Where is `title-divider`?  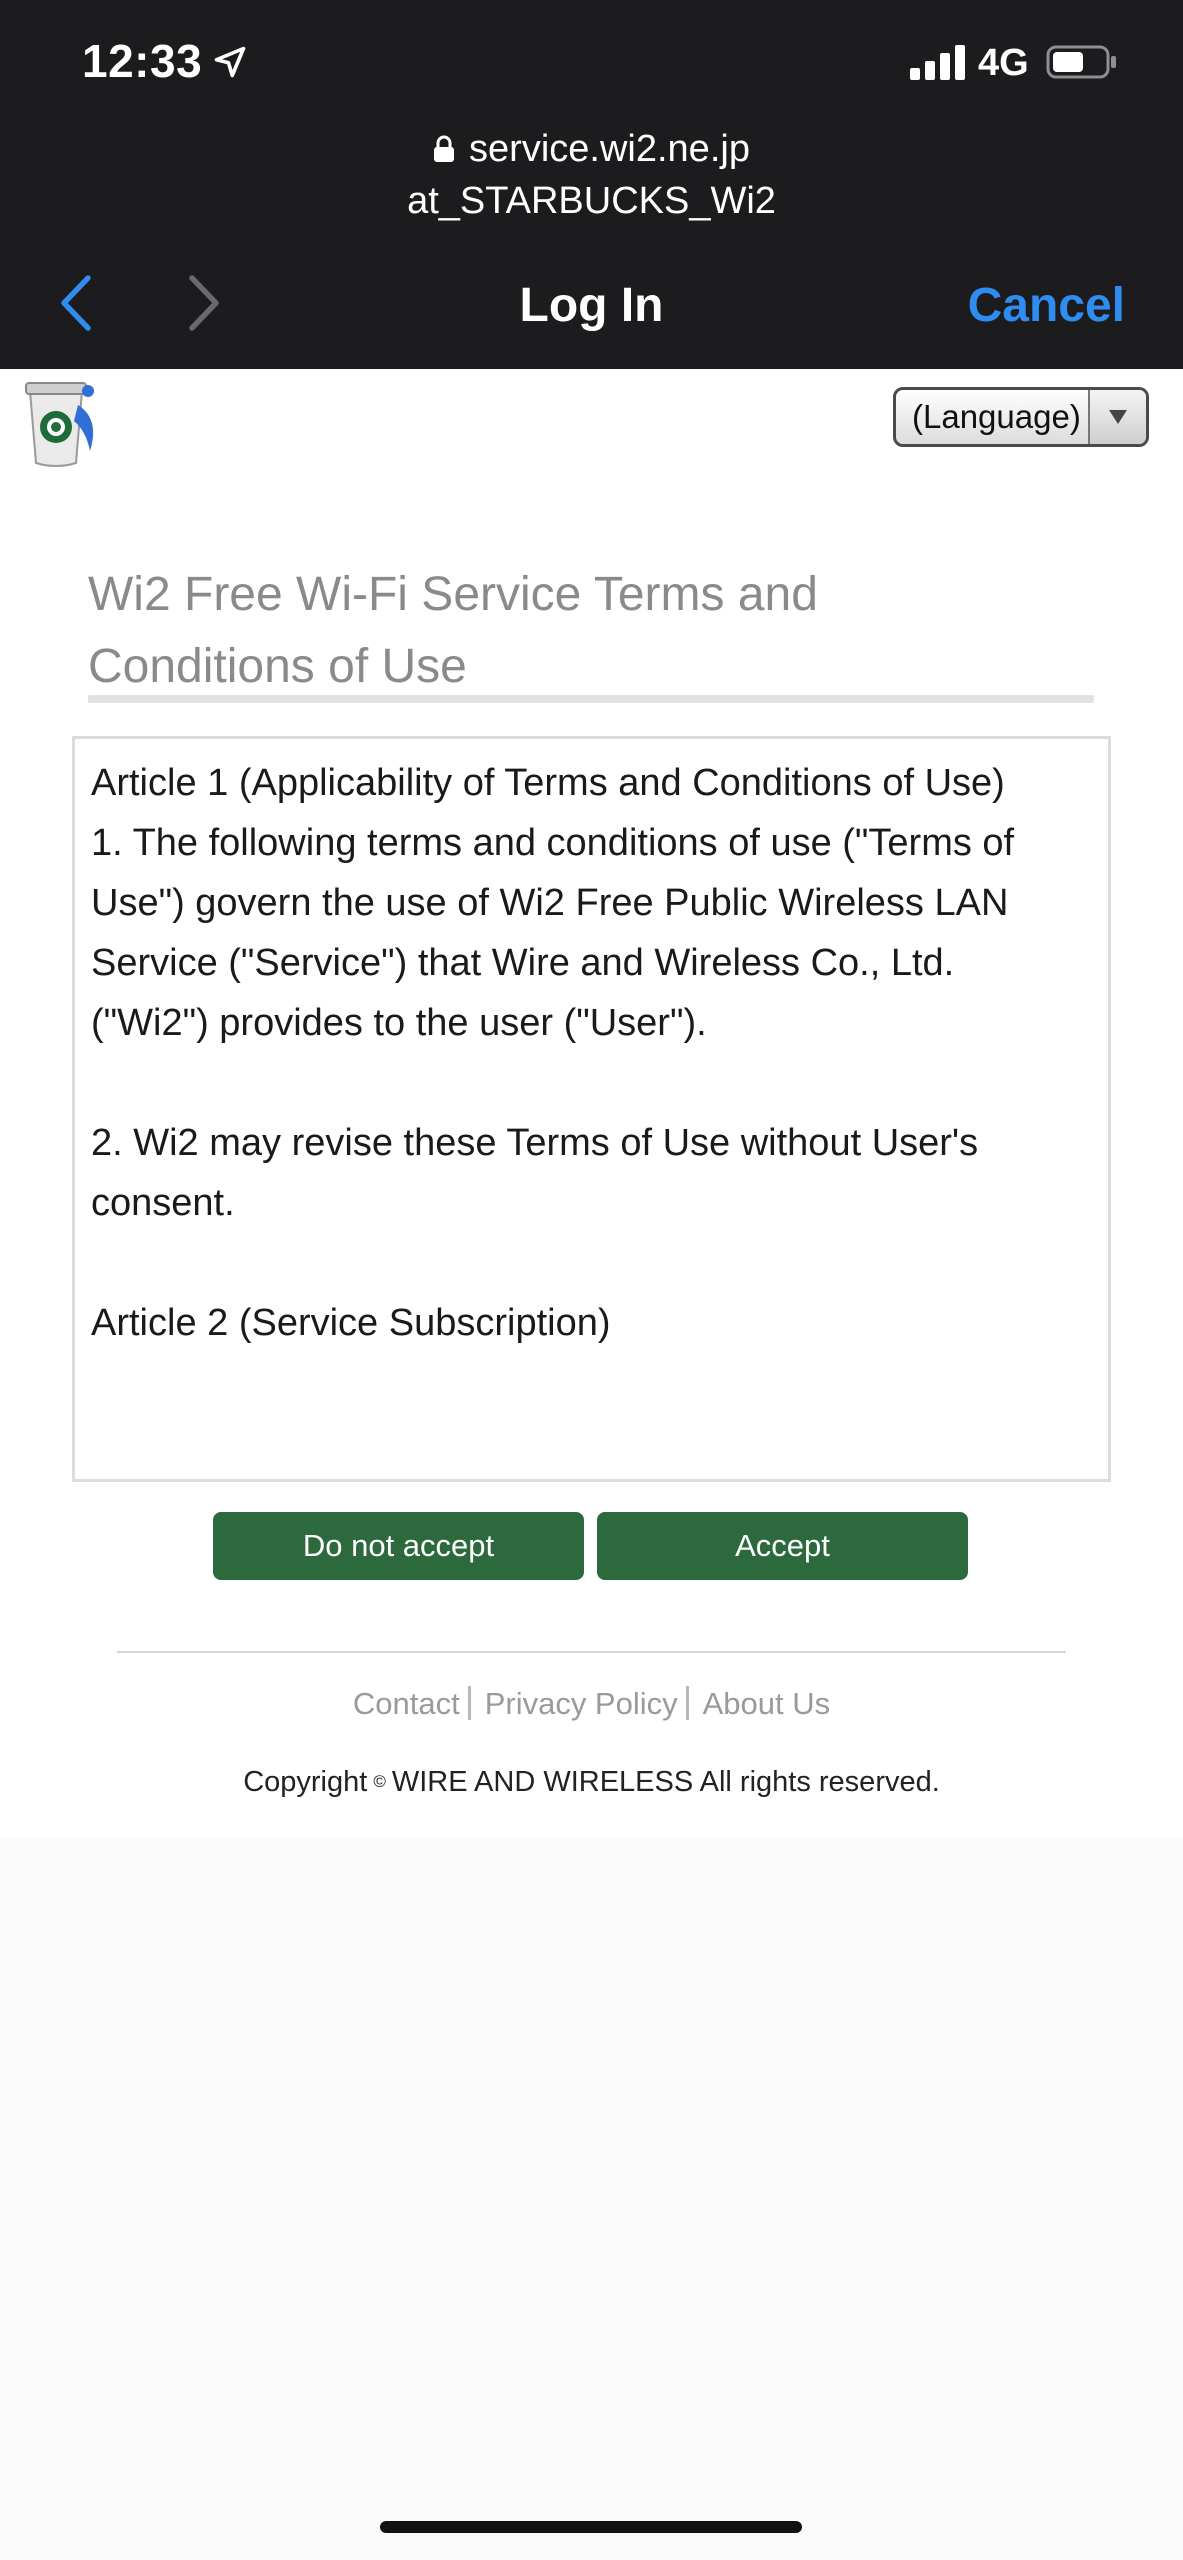 title-divider is located at coordinates (591, 699).